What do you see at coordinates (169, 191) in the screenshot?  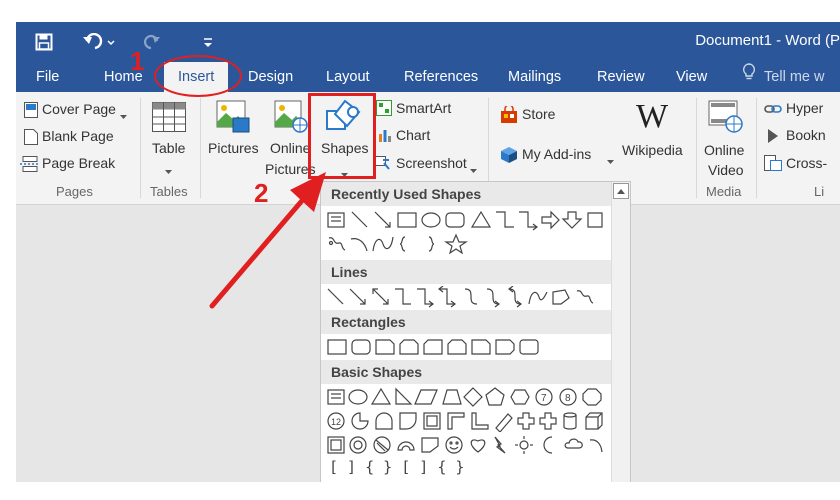 I see `group-label-tables: Tables` at bounding box center [169, 191].